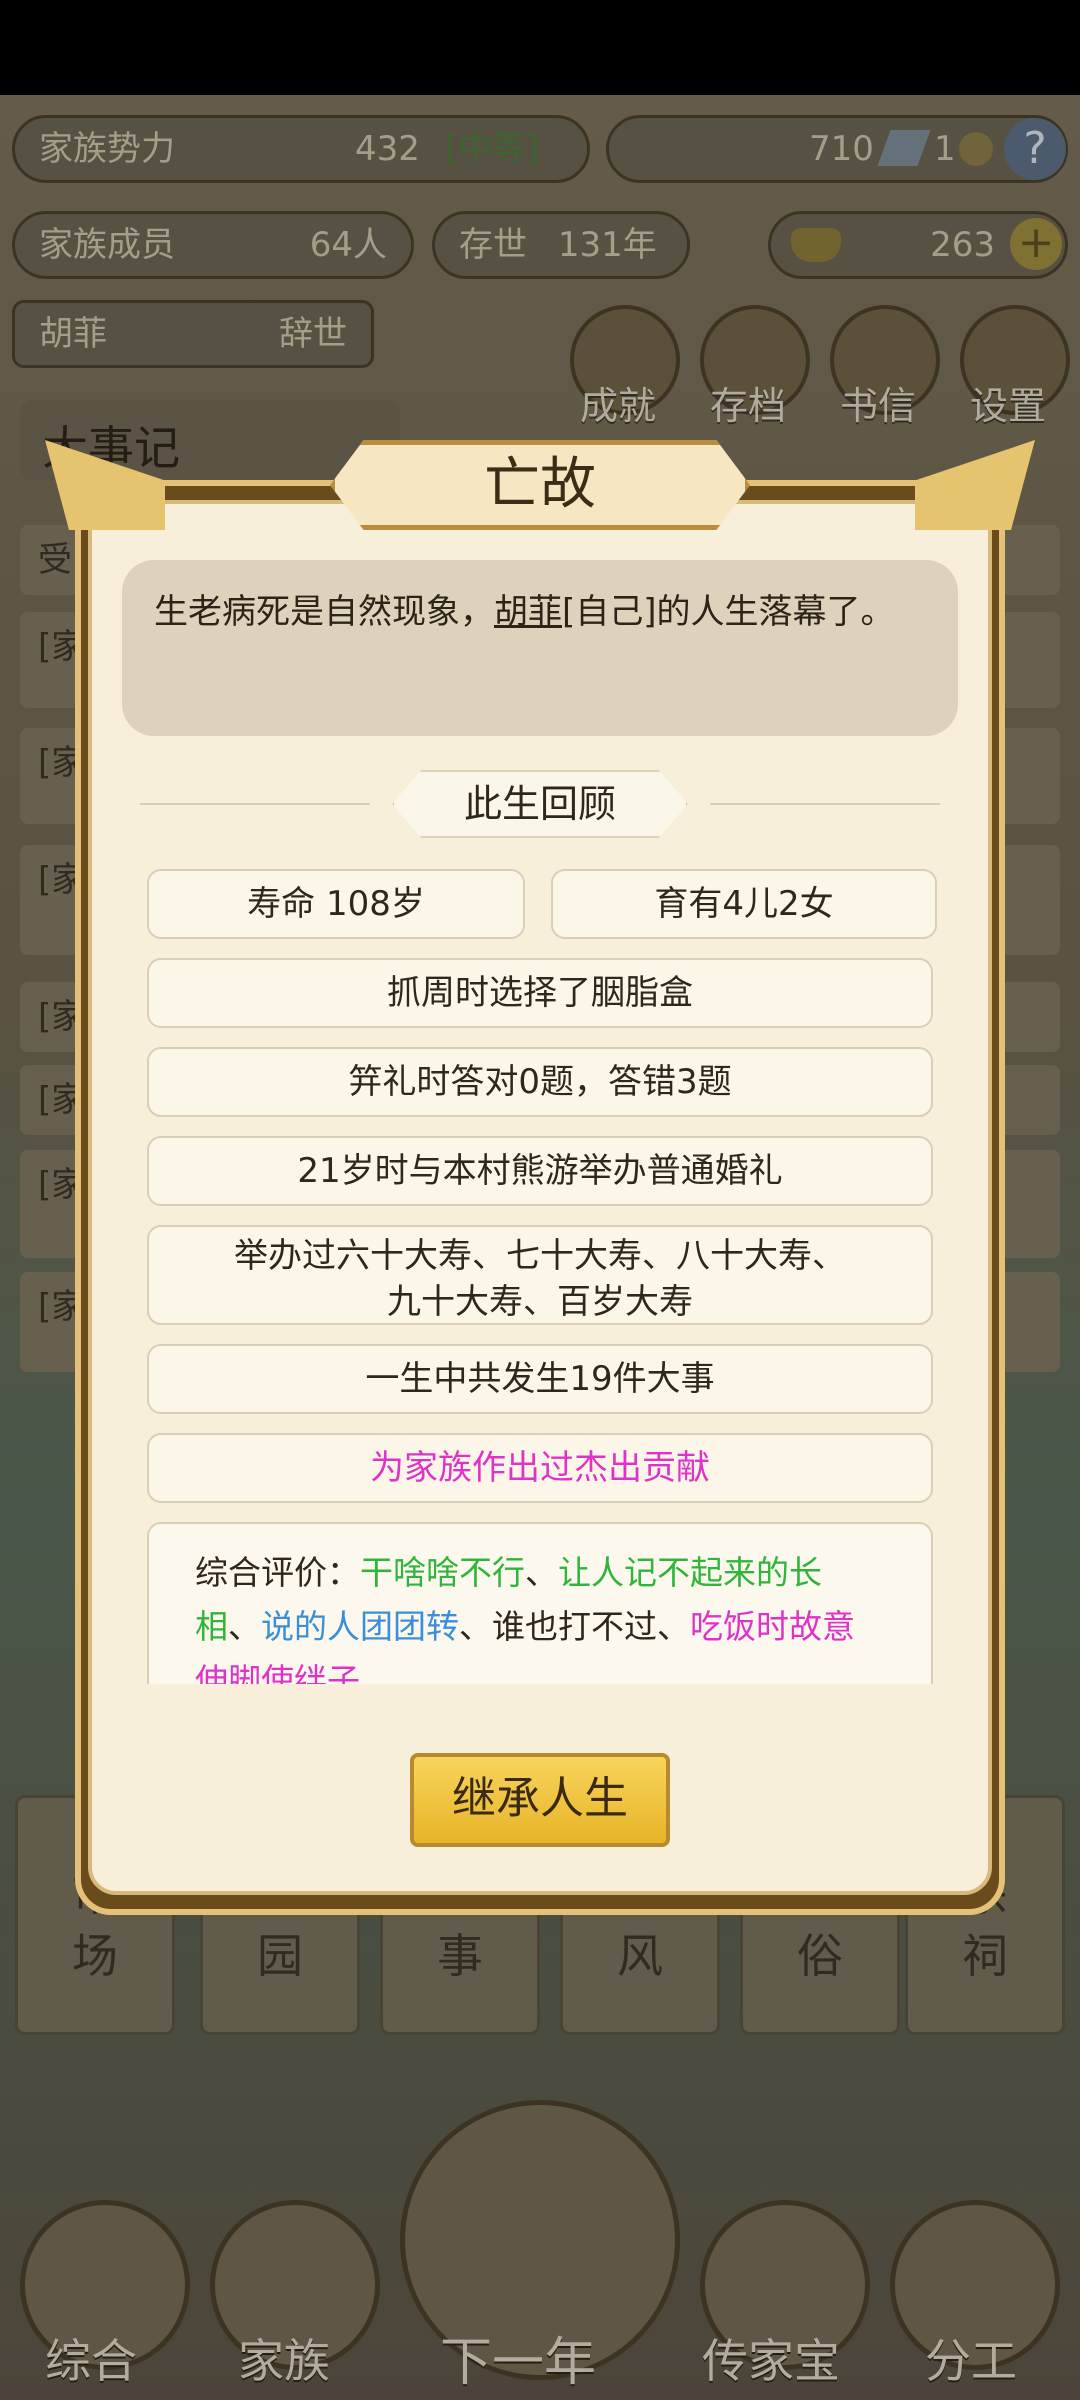  Describe the element at coordinates (540, 1082) in the screenshot. I see `jili-card: 笄礼时答对0题，答错3题` at that location.